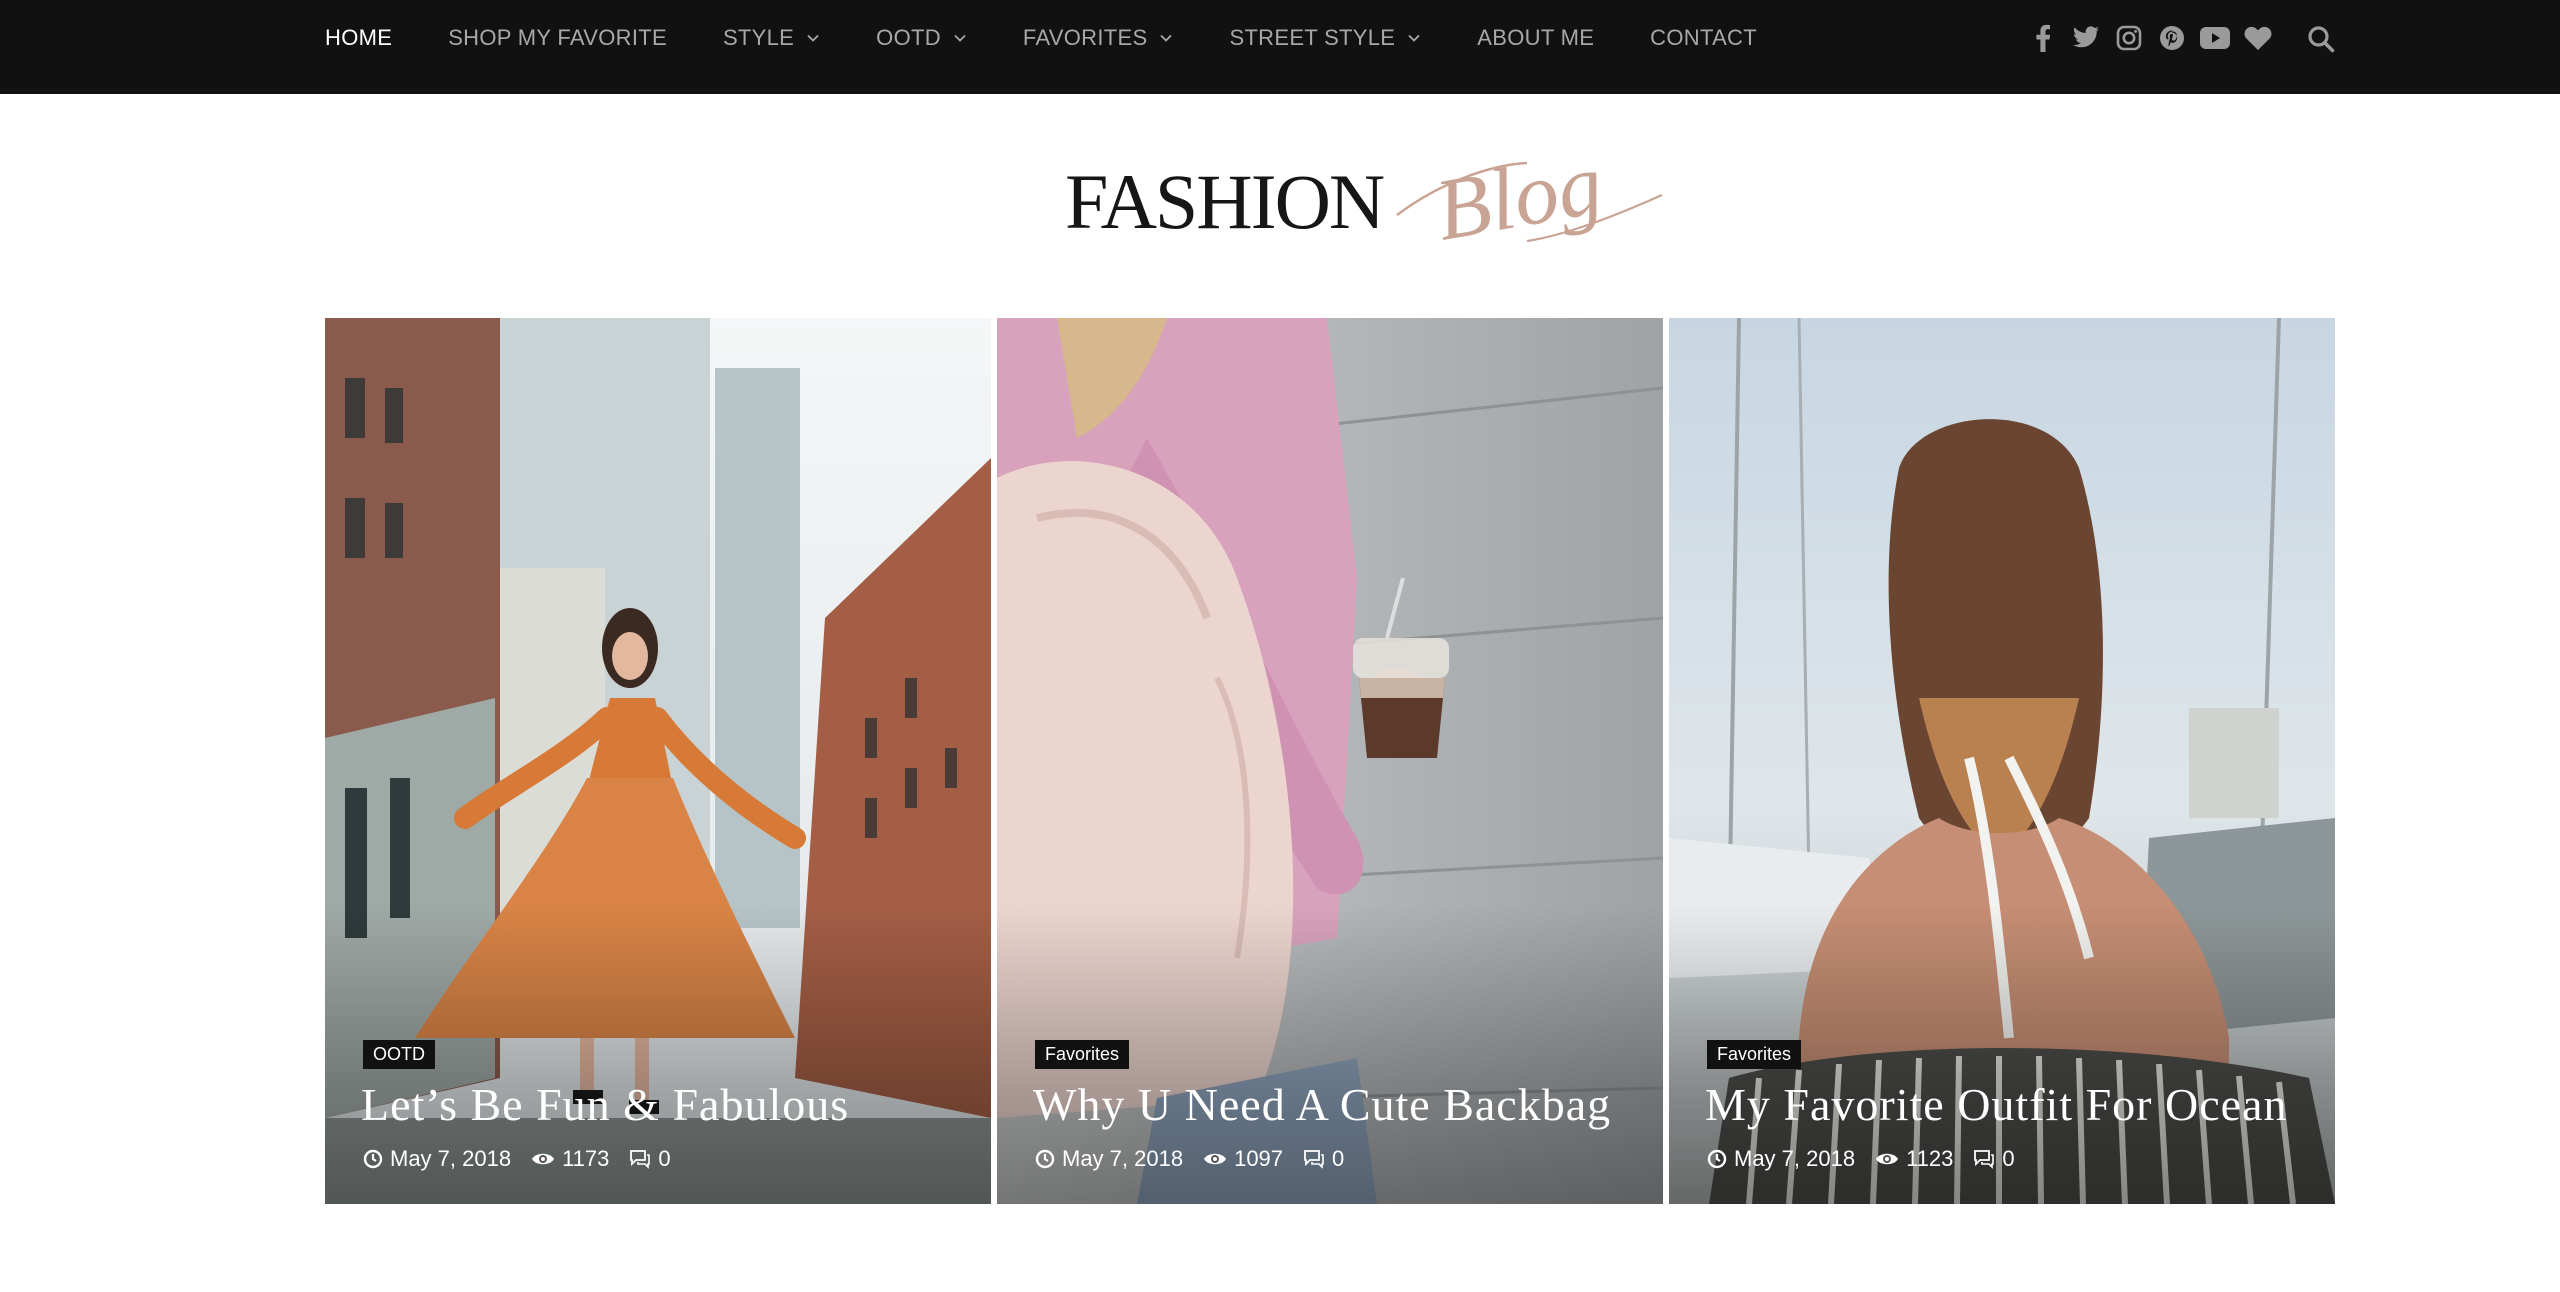  I want to click on pinterest-icon, so click(2172, 38).